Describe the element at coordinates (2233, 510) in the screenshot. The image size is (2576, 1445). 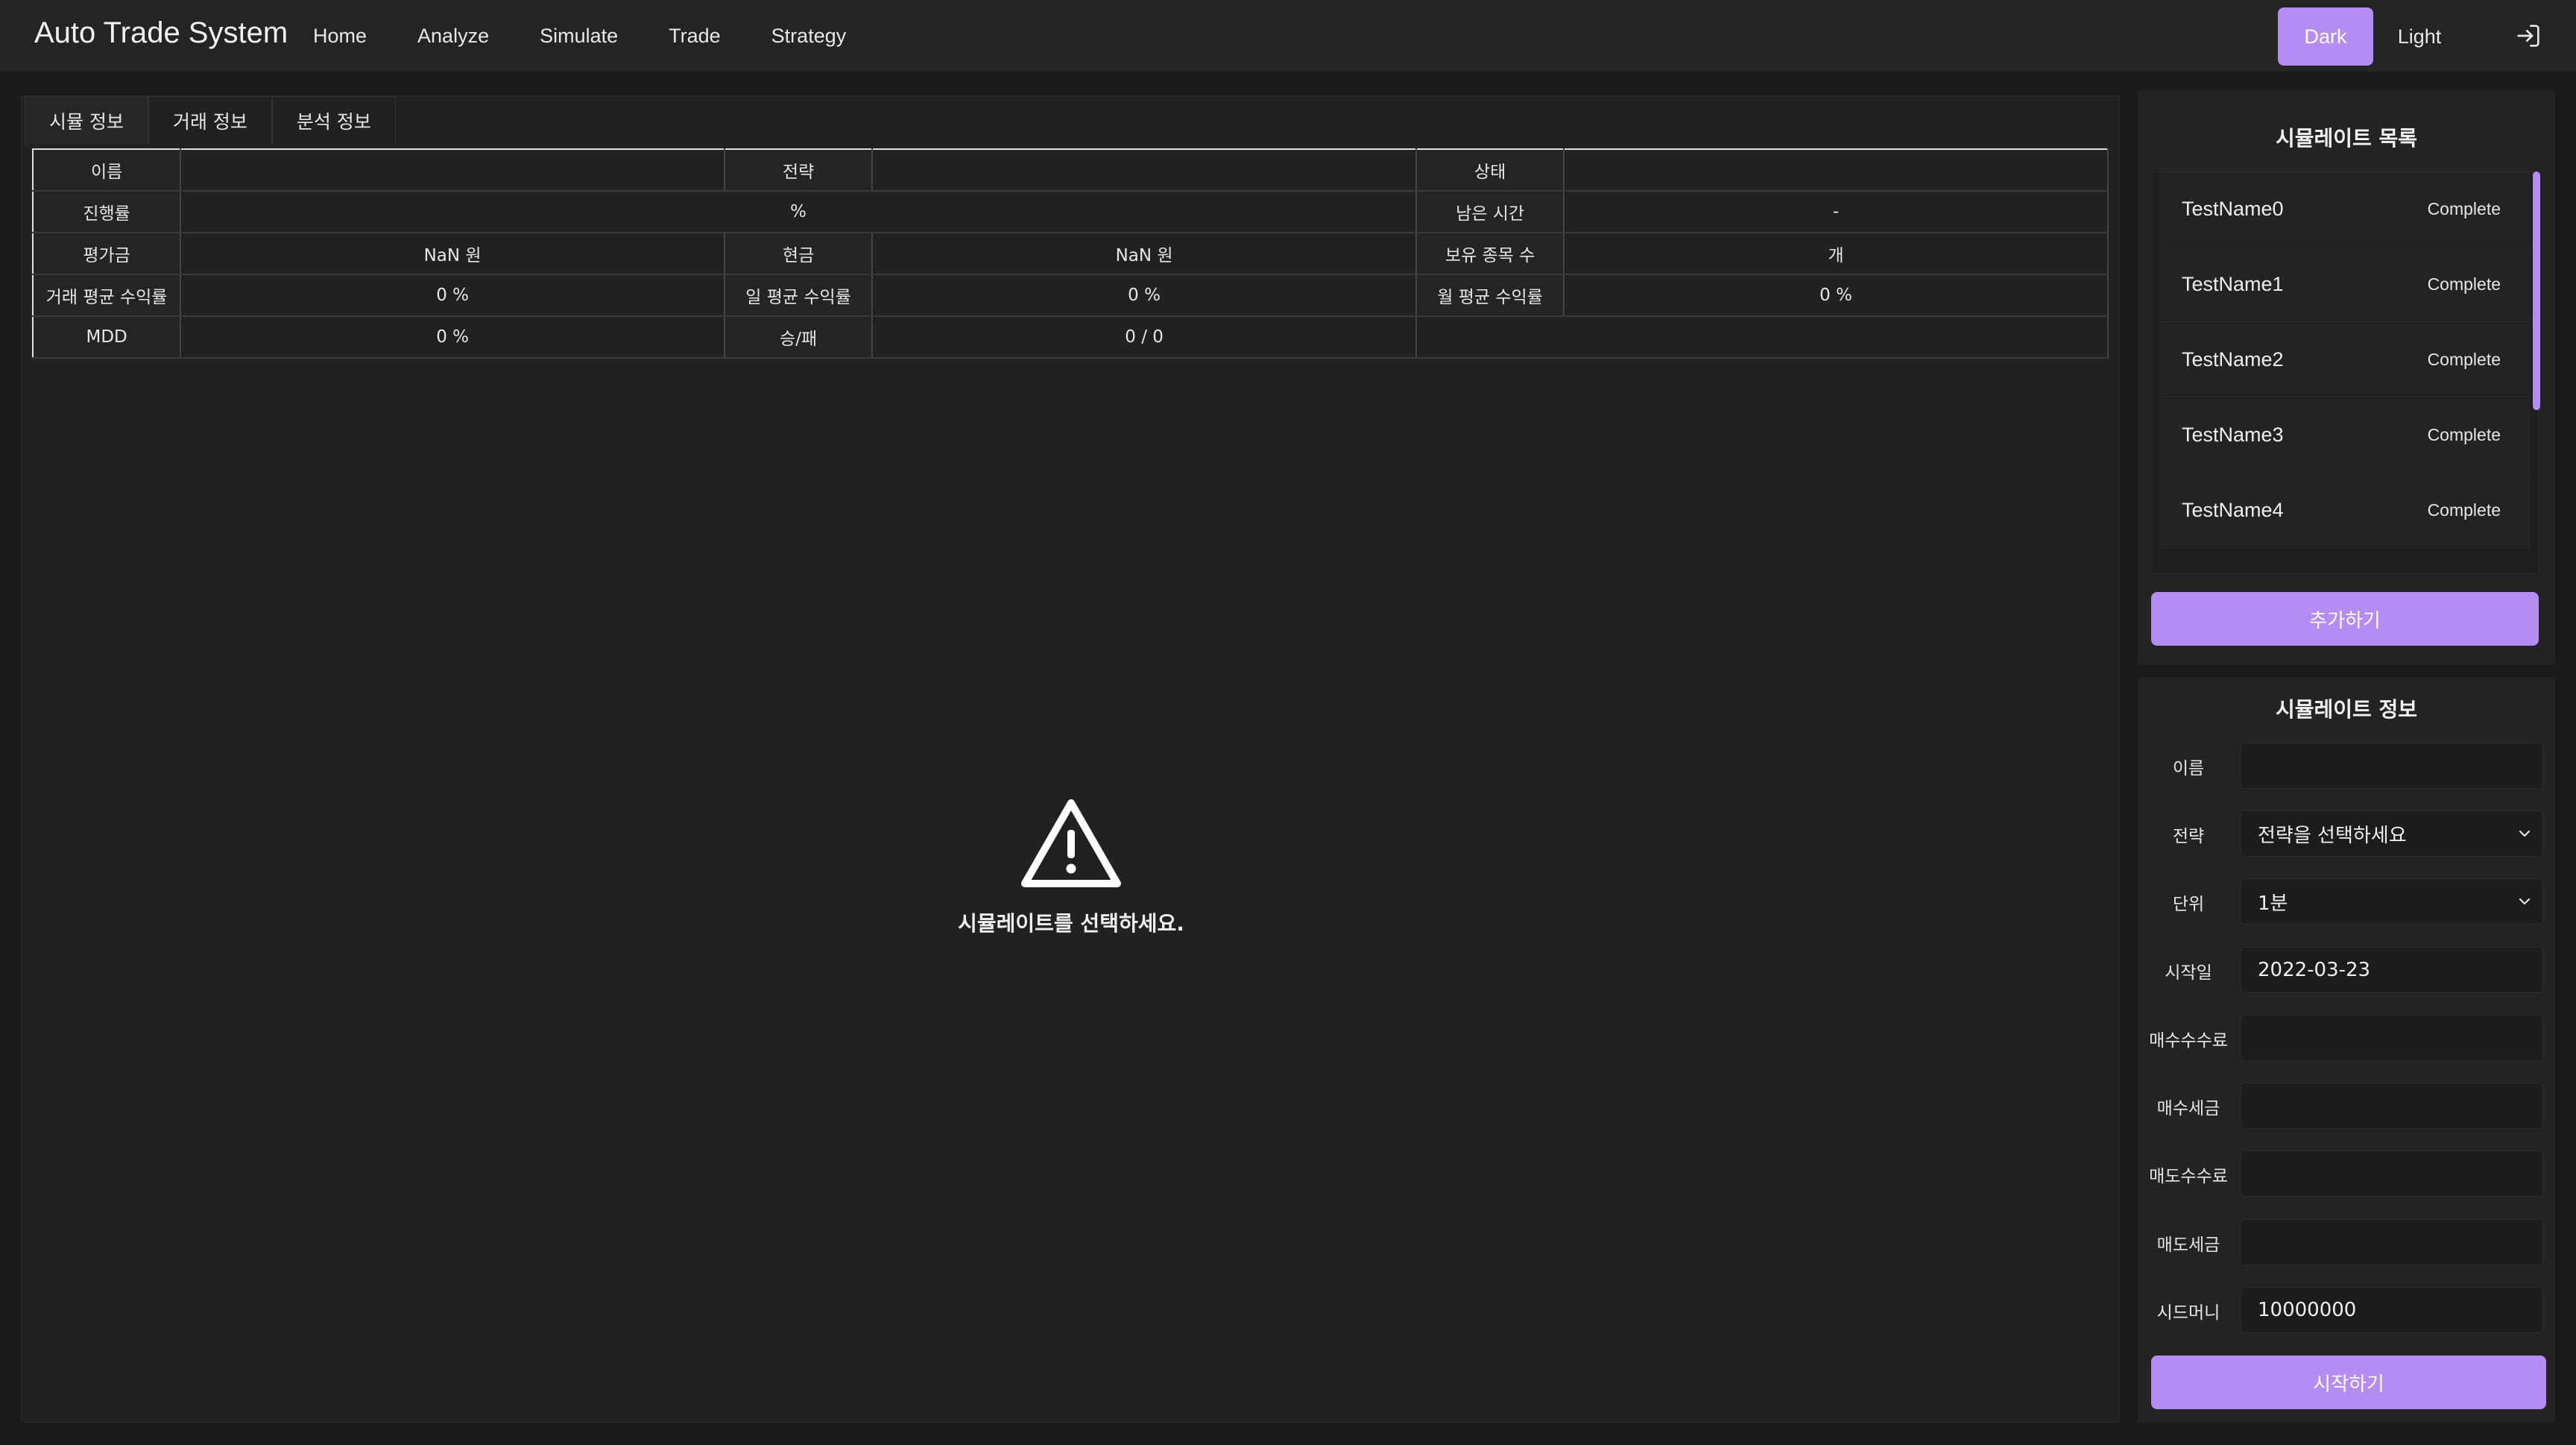
I see `simulation-name: TestName4` at that location.